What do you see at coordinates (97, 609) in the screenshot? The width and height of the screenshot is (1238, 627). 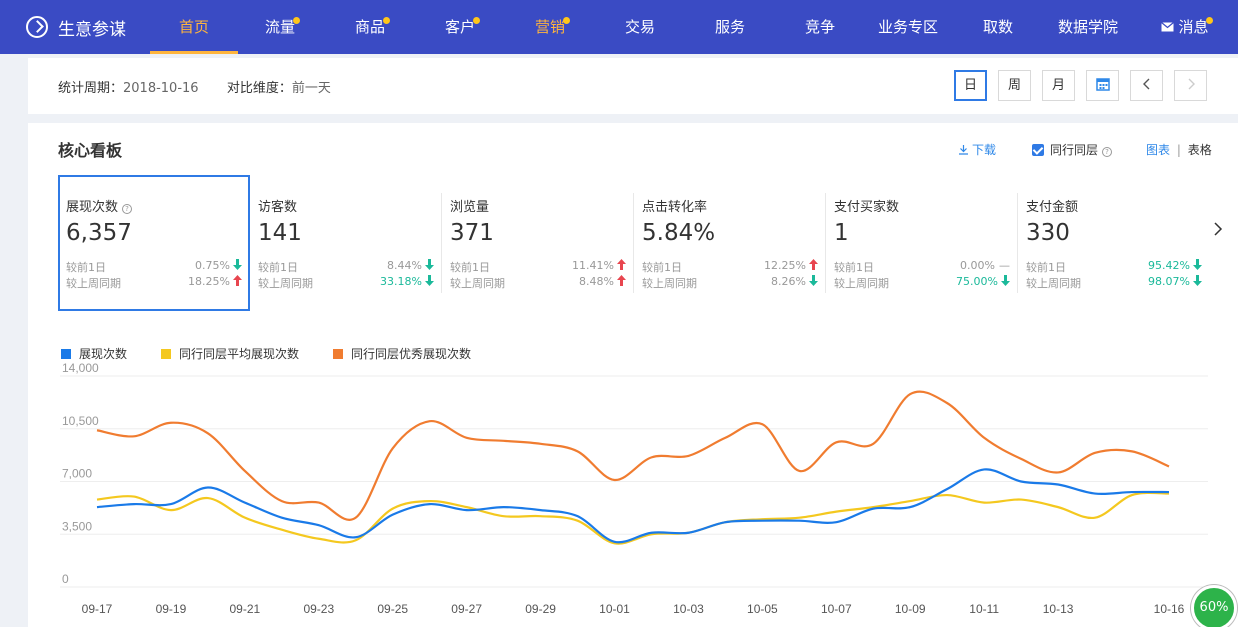 I see `x-tick-label: 09-17` at bounding box center [97, 609].